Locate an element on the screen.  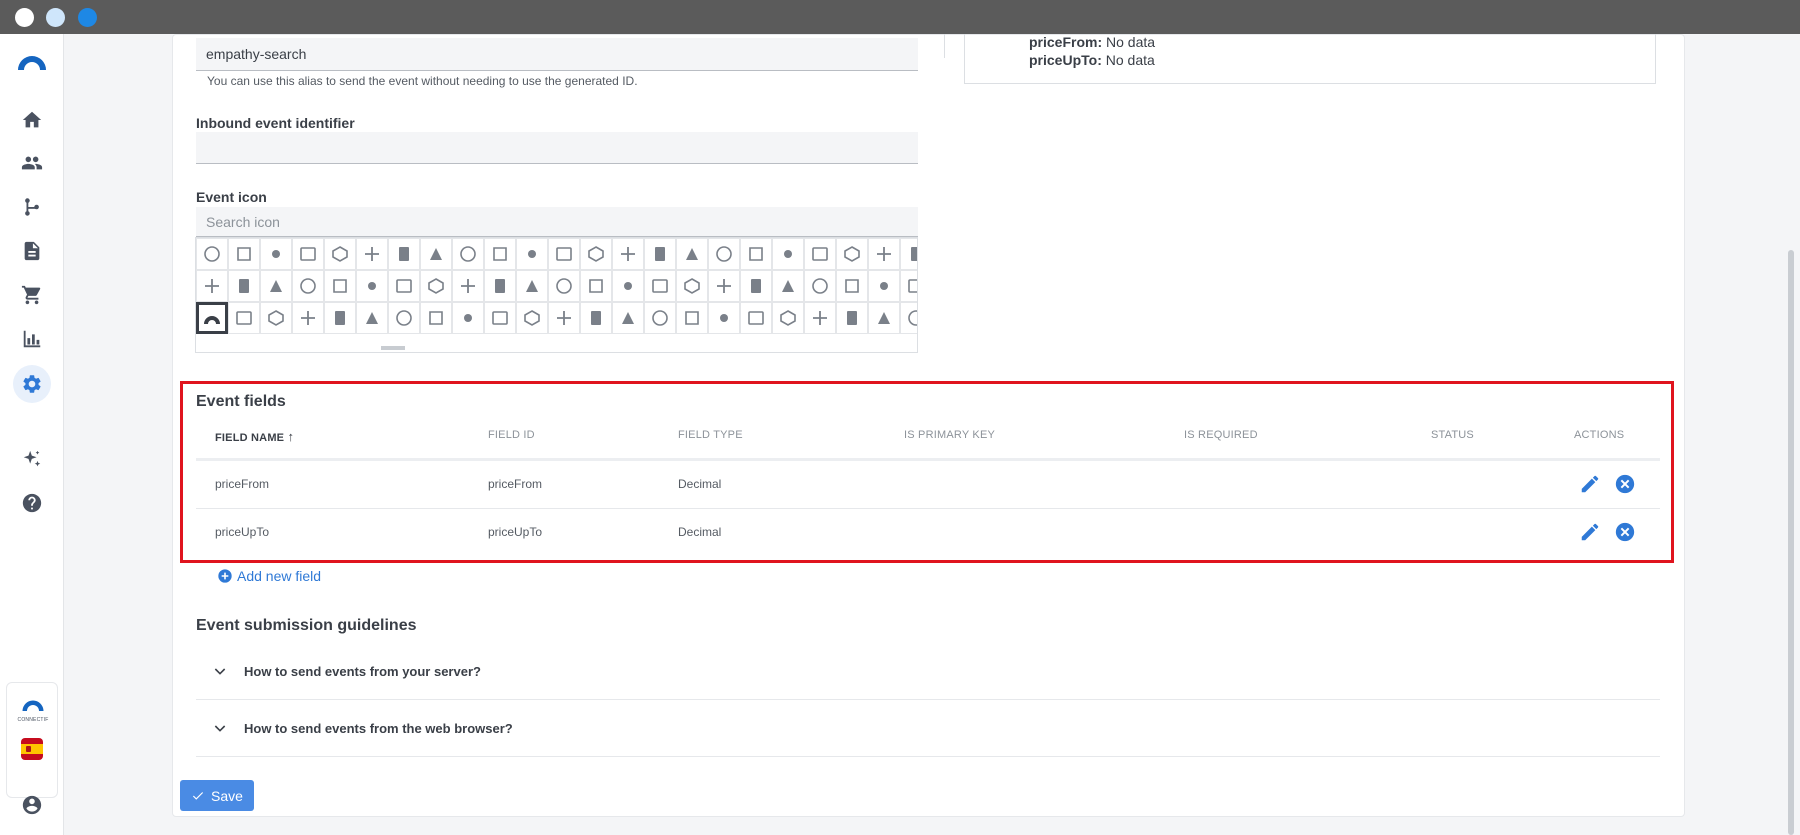
column-header-required: IS REQUIRED is located at coordinates (1221, 435).